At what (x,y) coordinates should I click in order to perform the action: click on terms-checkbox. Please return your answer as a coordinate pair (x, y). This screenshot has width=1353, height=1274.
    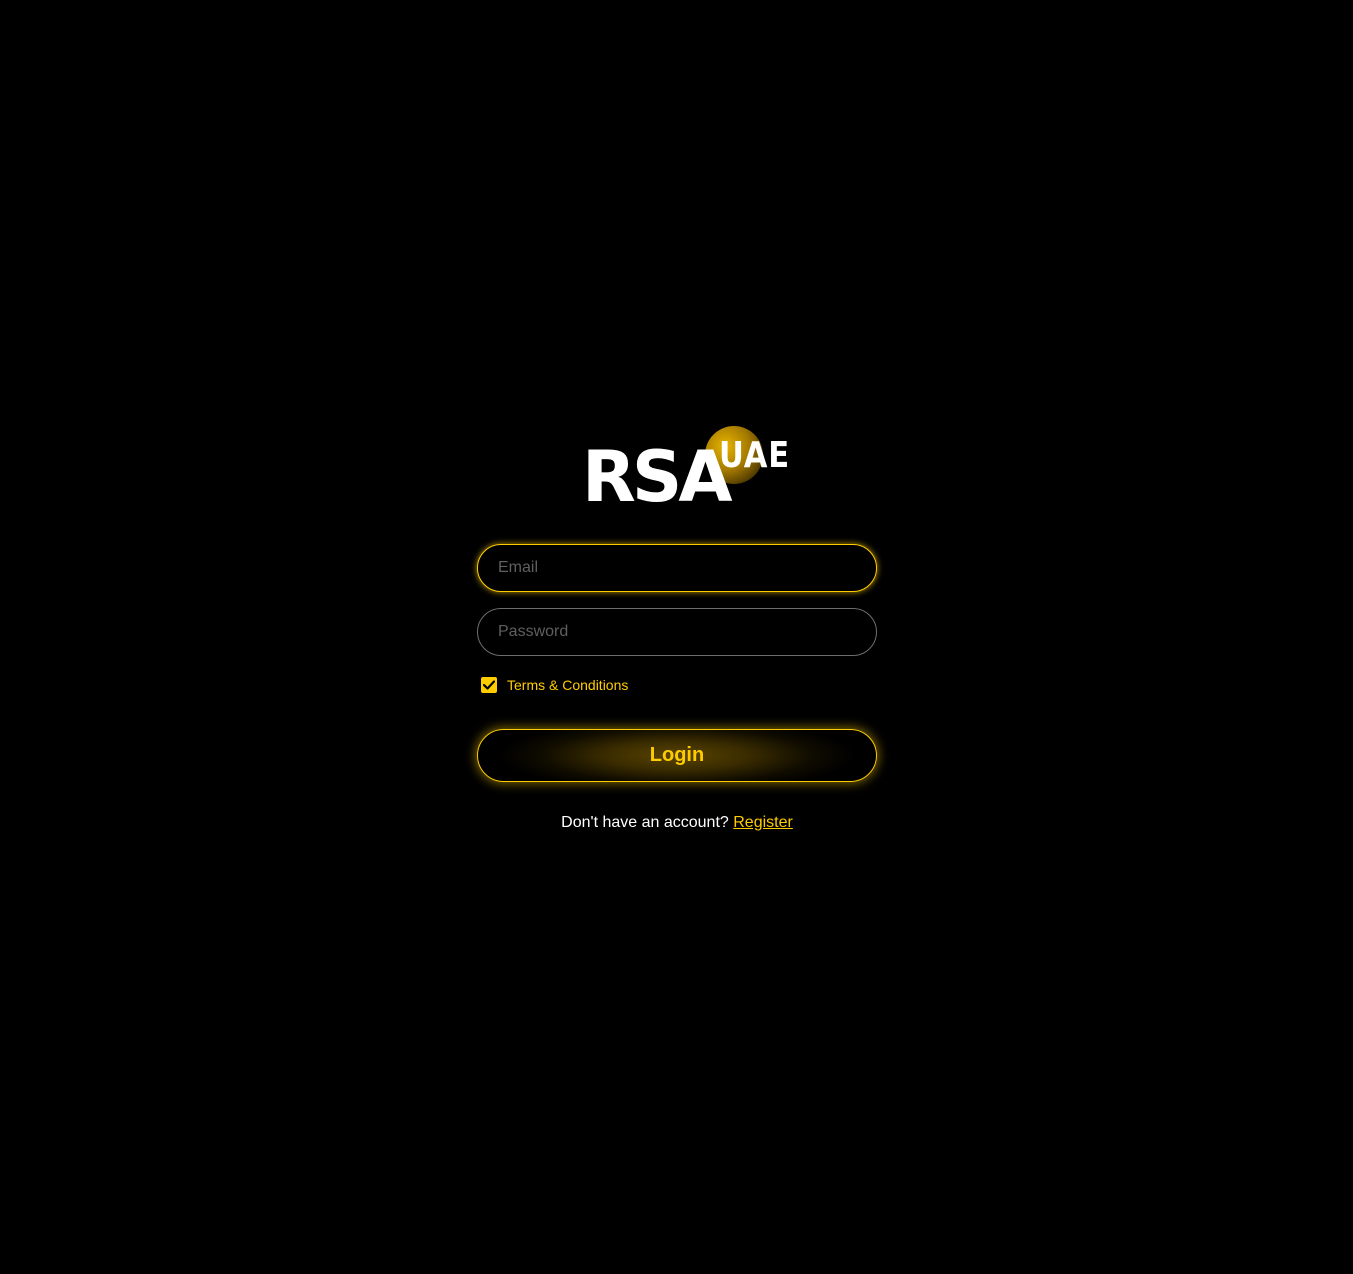
    Looking at the image, I should click on (489, 685).